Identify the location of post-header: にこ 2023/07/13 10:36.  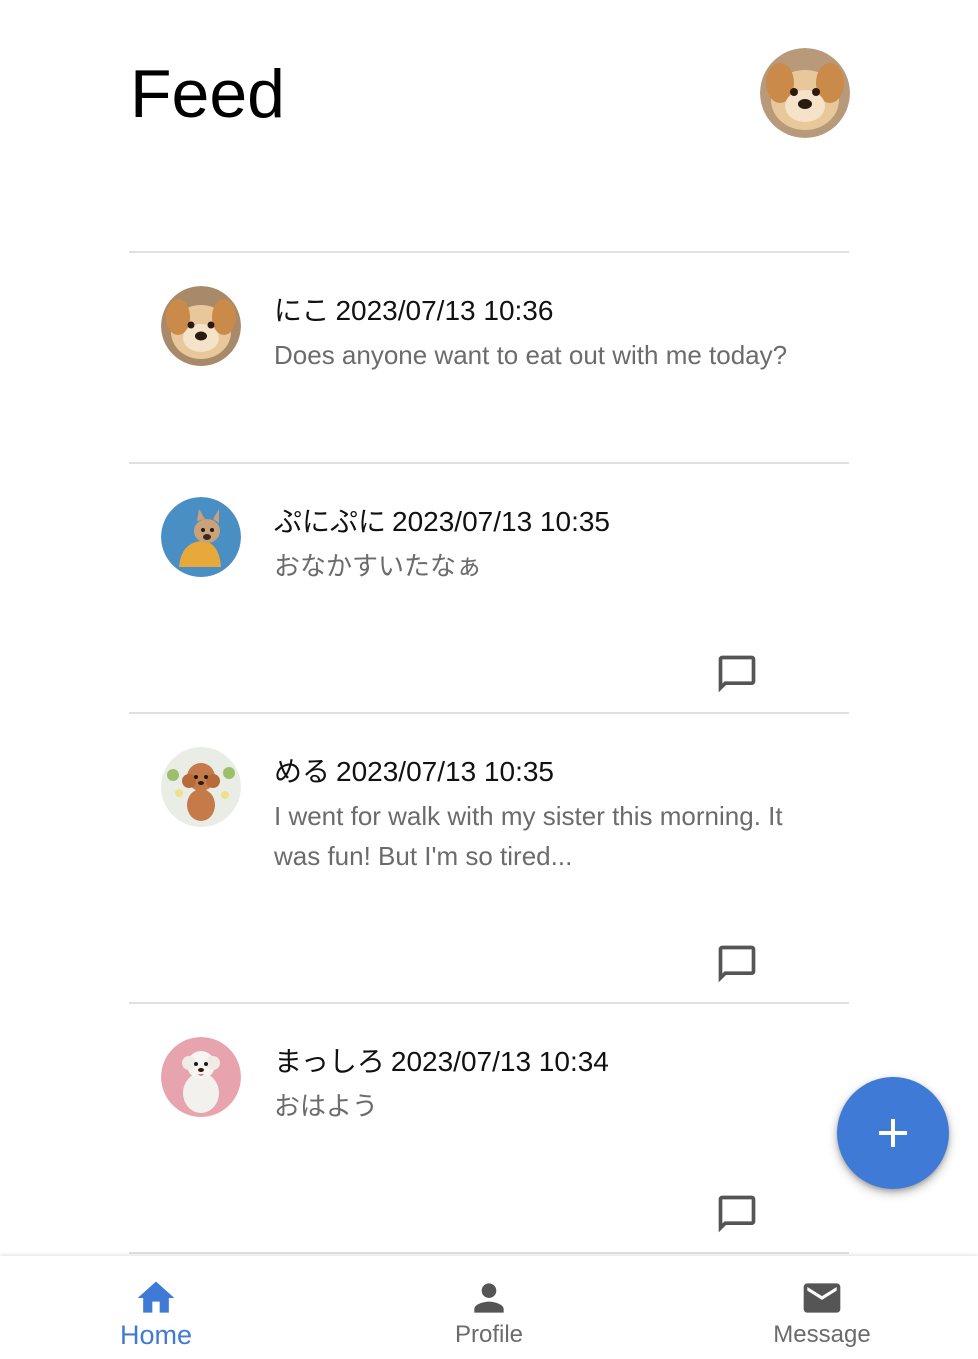
(549, 311).